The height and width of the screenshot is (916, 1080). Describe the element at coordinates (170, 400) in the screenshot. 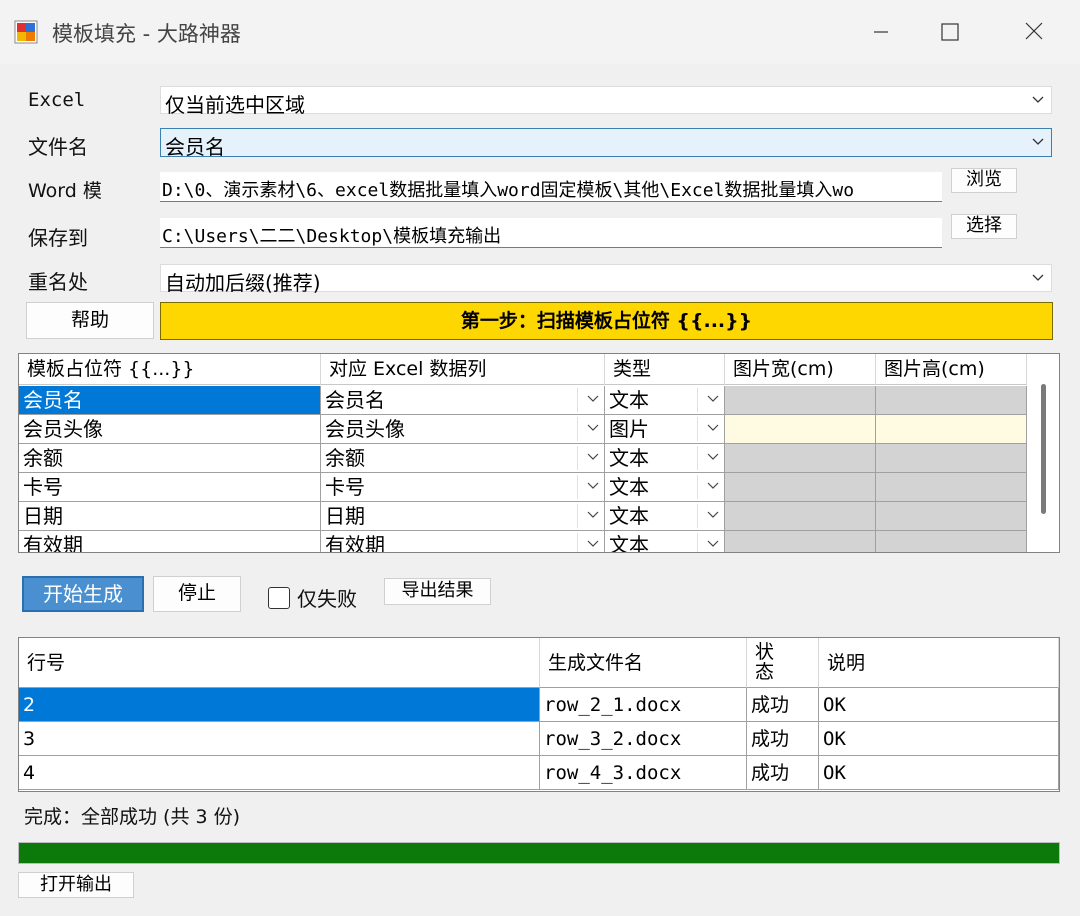

I see `placeholder-cell: 会员名` at that location.